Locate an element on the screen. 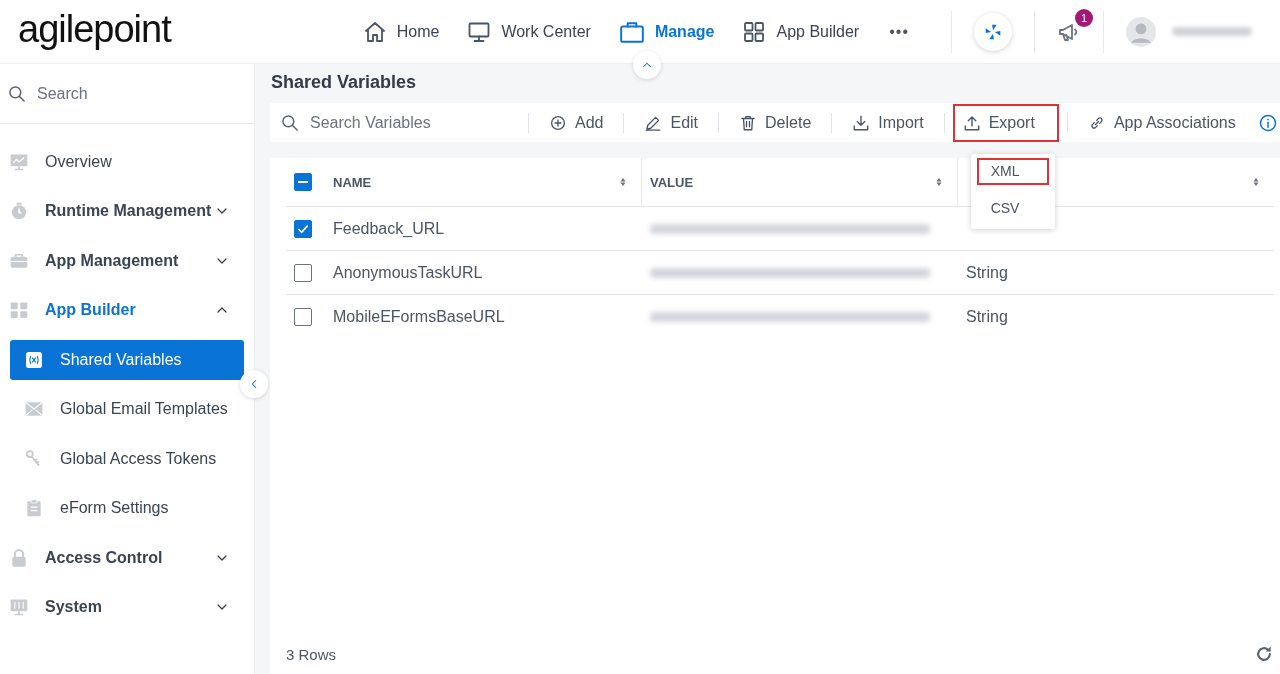 The width and height of the screenshot is (1280, 674). column-header: NAME is located at coordinates (352, 182).